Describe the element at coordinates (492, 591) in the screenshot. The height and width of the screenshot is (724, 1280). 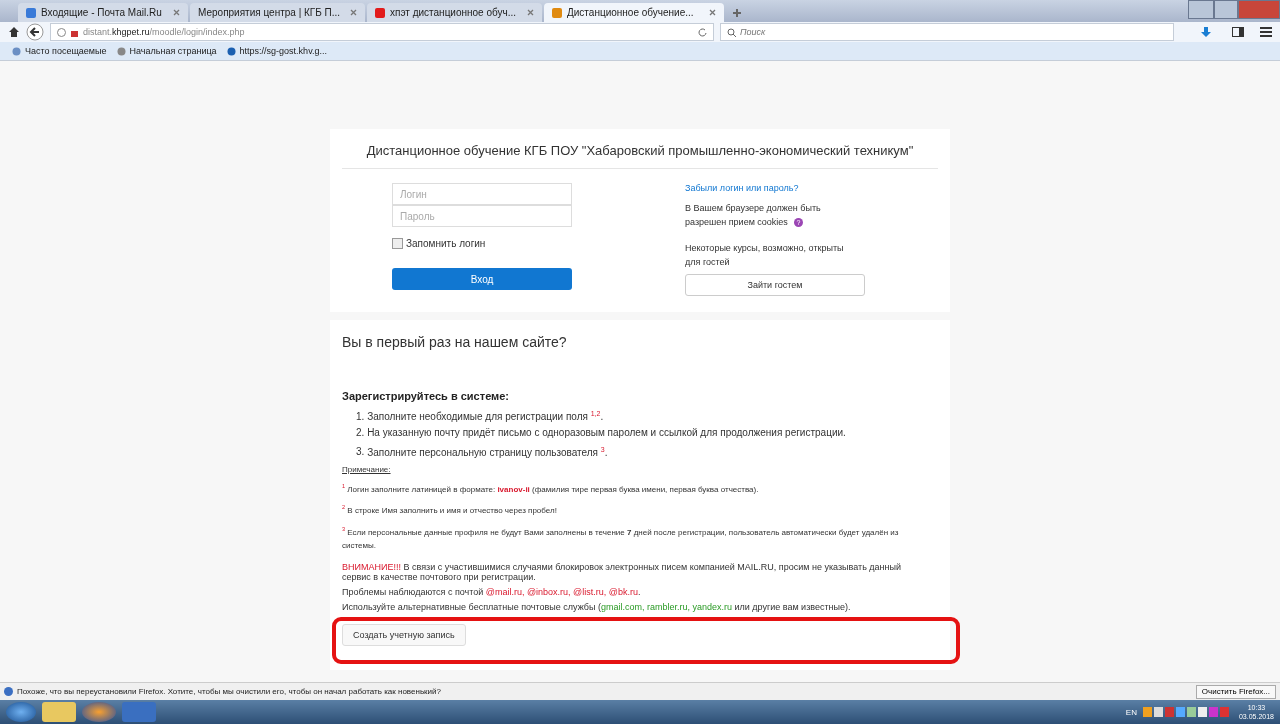
I see `warning-text: Проблемы наблюдаются с почтой @mail.ru, @inbox.ru, @list.ru, @bk.ru.` at that location.